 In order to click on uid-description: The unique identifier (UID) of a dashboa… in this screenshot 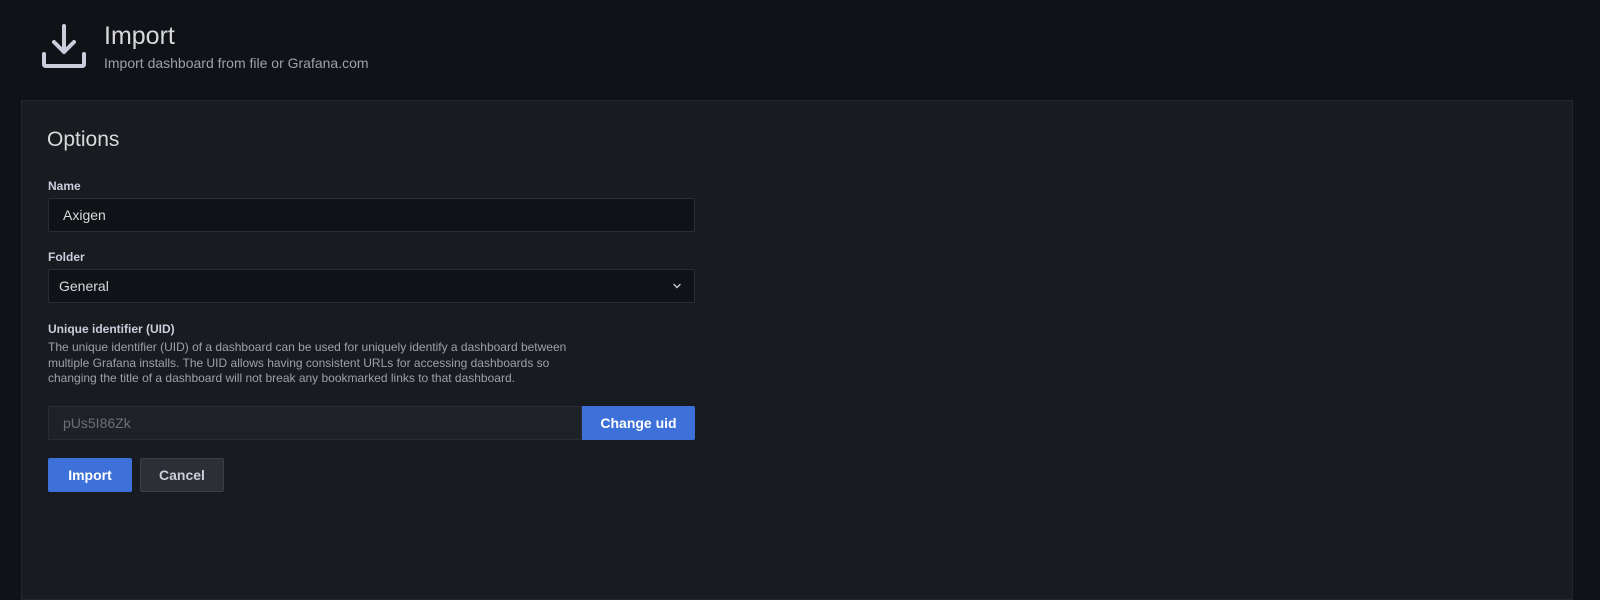, I will do `click(307, 362)`.